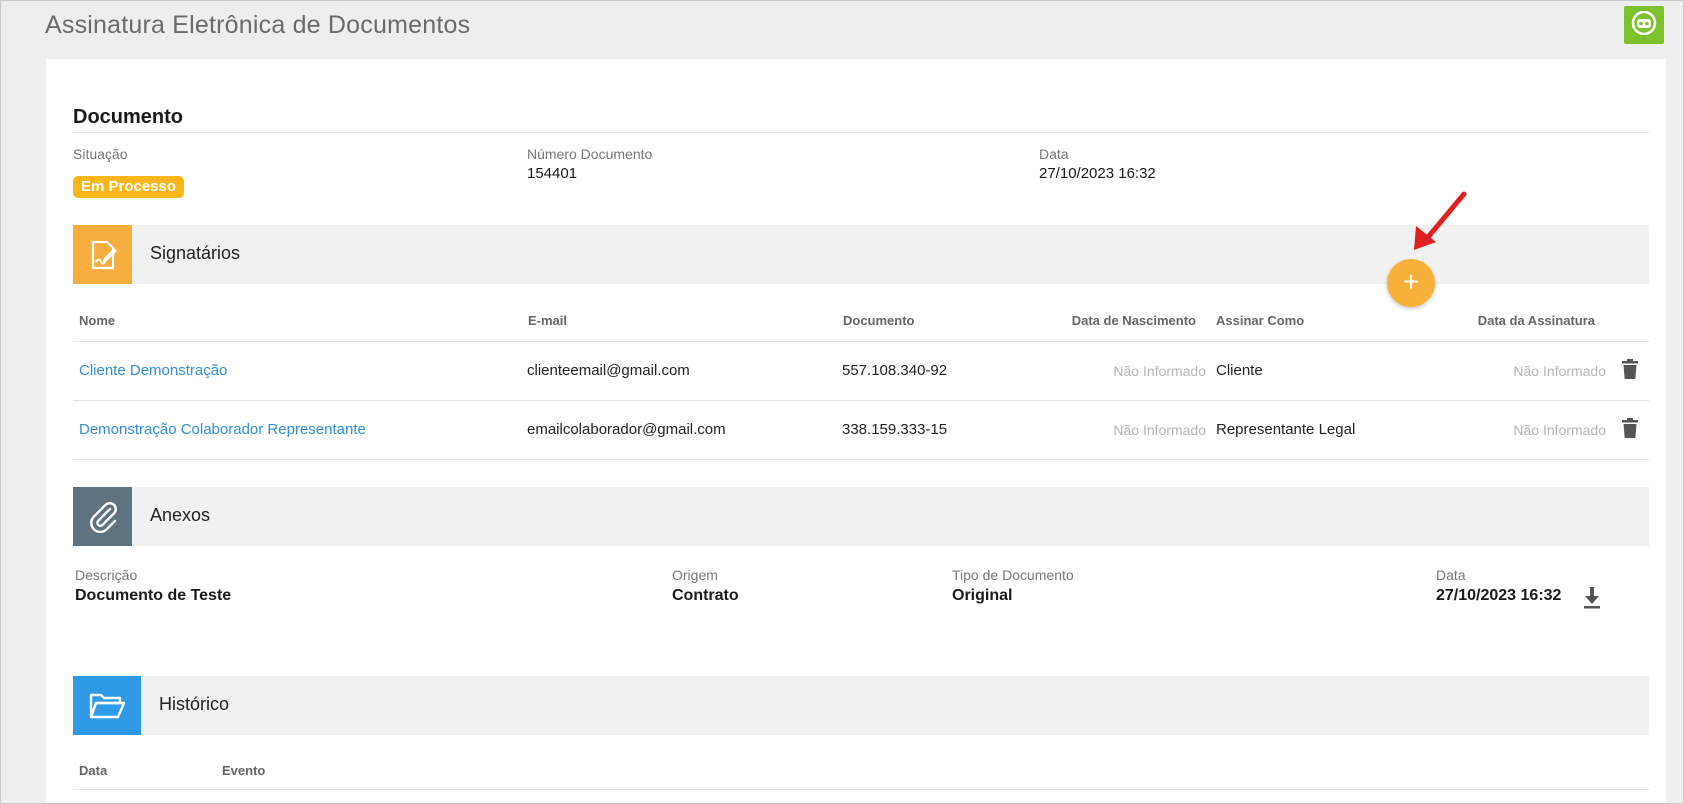 The height and width of the screenshot is (804, 1684). Describe the element at coordinates (195, 253) in the screenshot. I see `signatarios-title: Signatários` at that location.